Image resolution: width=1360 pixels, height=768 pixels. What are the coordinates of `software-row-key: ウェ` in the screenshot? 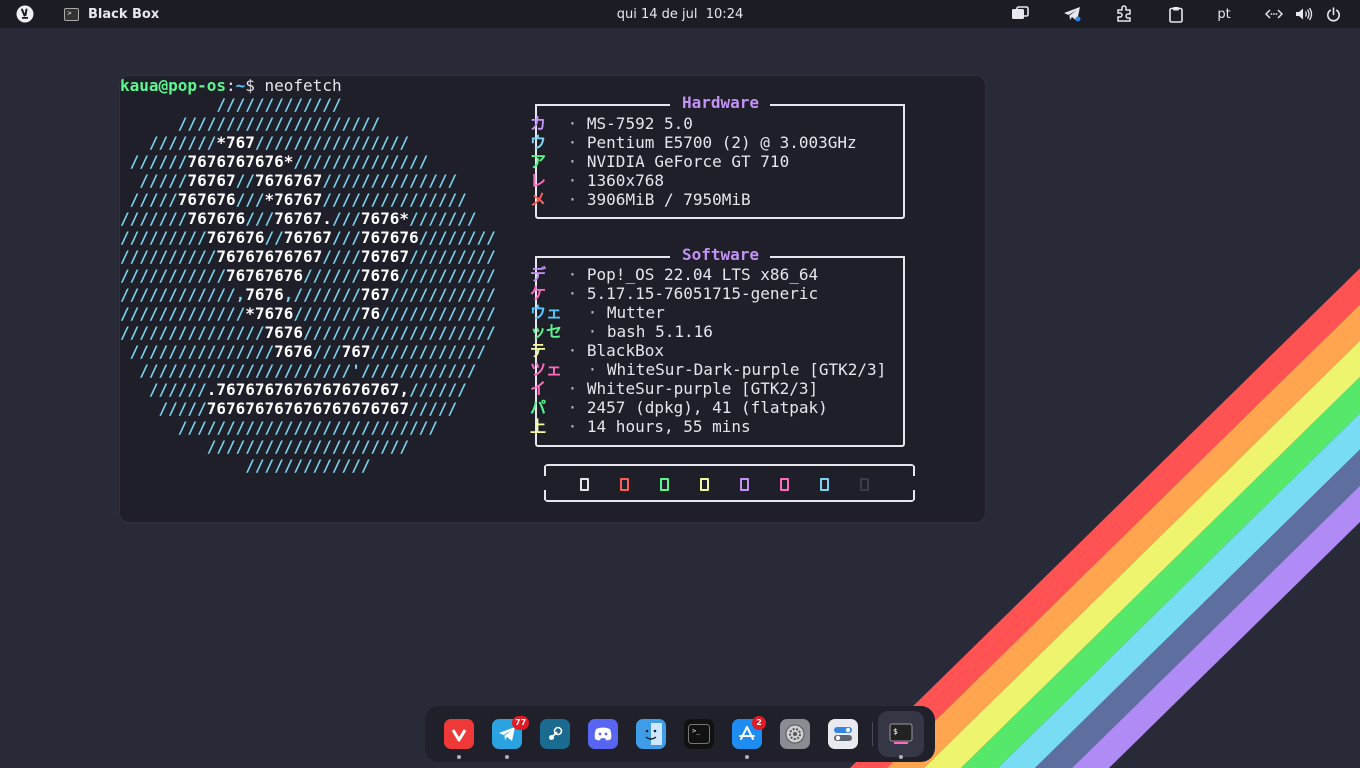 It's located at (546, 312).